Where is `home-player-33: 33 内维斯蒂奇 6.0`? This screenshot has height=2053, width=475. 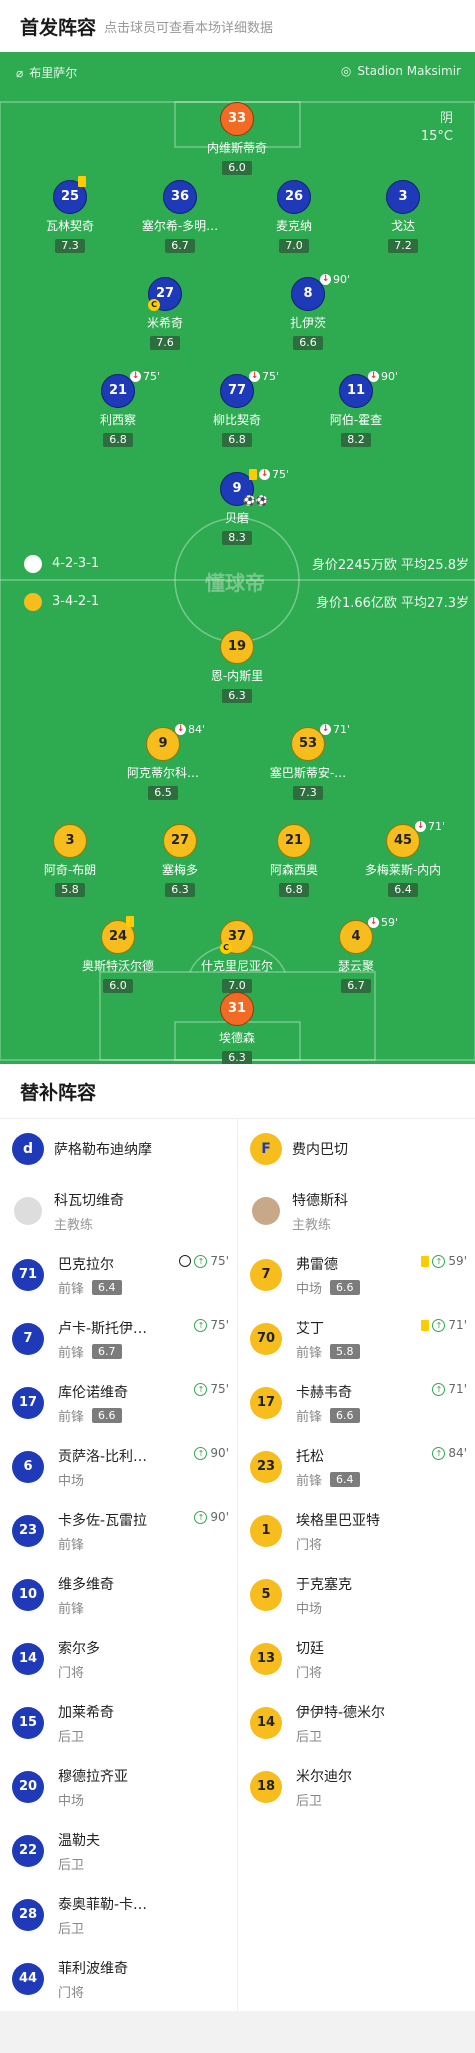
home-player-33: 33 内维斯蒂奇 6.0 is located at coordinates (237, 138).